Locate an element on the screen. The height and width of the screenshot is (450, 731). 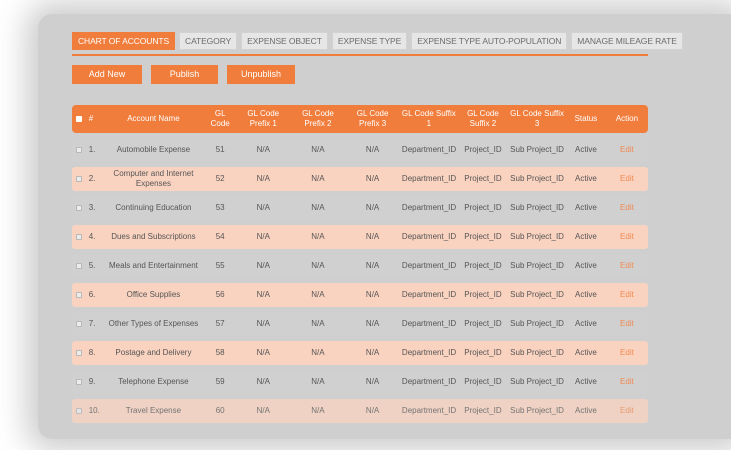
account-name-cell: Telephone Expense is located at coordinates (153, 382).